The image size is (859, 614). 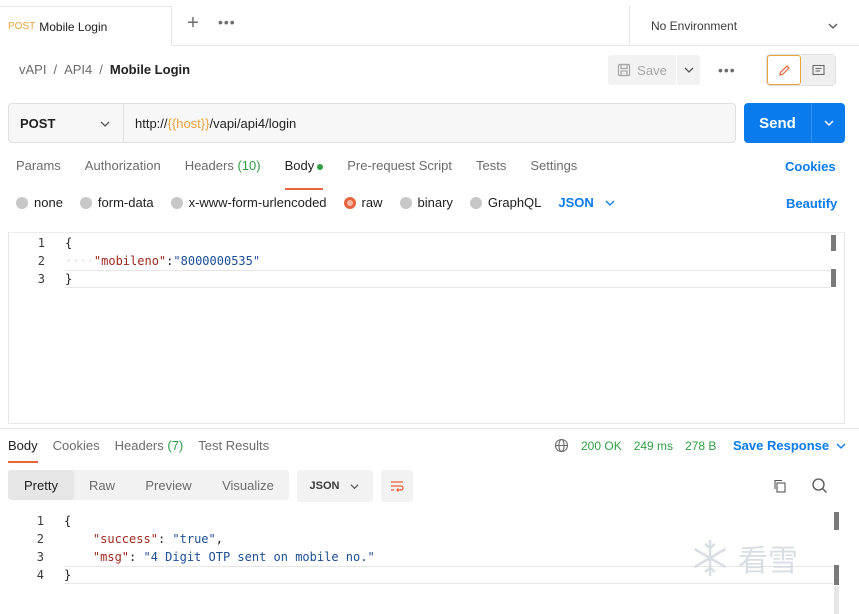 What do you see at coordinates (299, 165) in the screenshot?
I see `tab-body-label: Body` at bounding box center [299, 165].